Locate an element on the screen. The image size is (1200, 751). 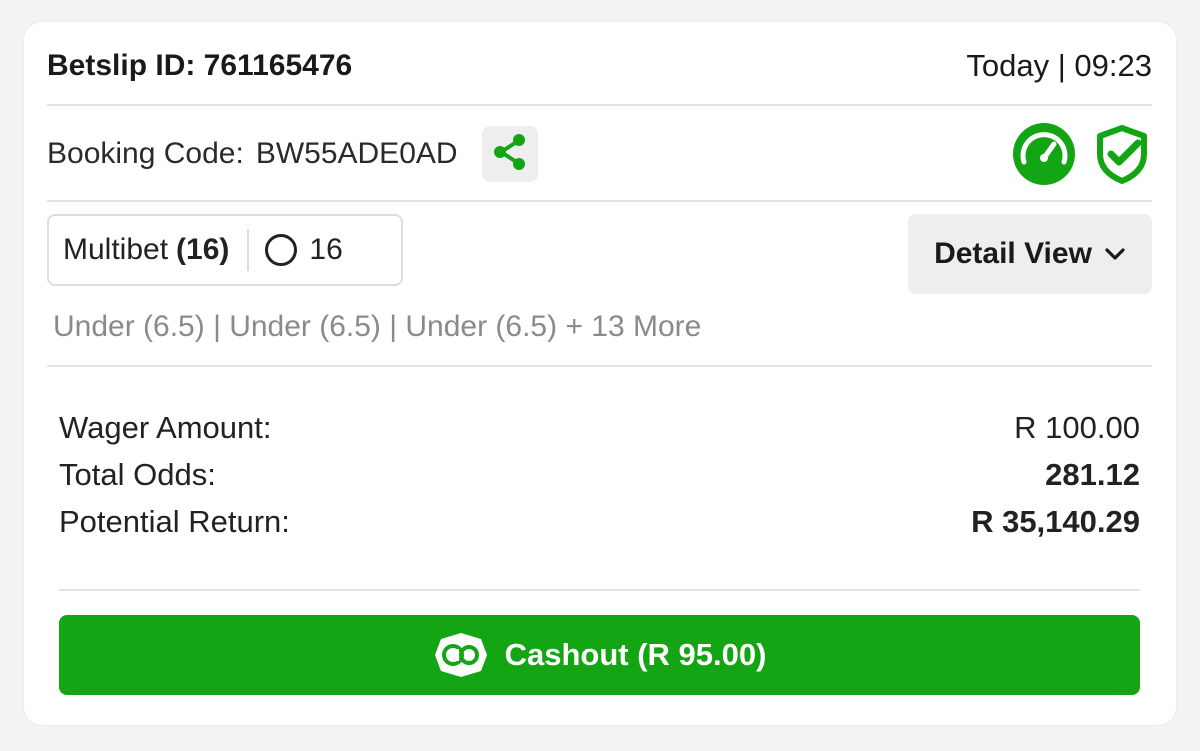
share-icon is located at coordinates (510, 154).